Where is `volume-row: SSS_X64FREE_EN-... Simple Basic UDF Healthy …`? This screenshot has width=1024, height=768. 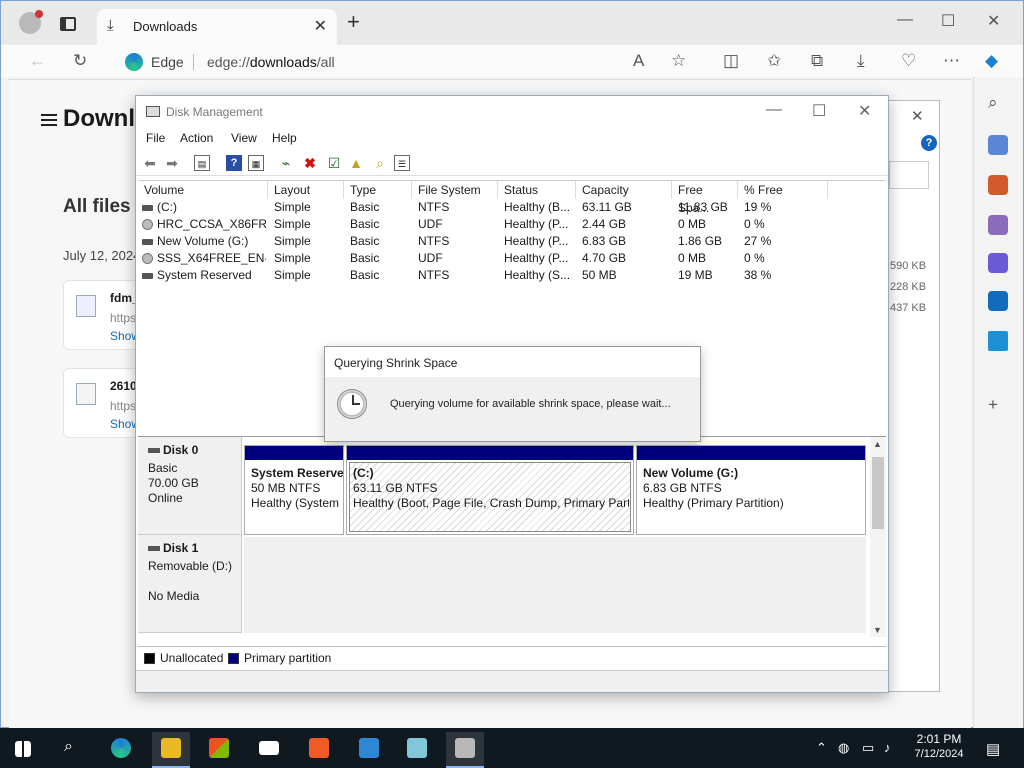 volume-row: SSS_X64FREE_EN-... Simple Basic UDF Healthy … is located at coordinates (483, 258).